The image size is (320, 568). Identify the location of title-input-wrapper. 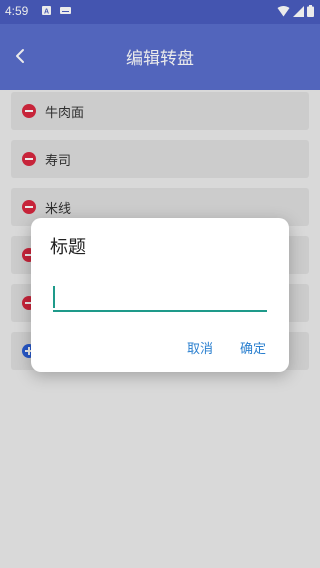
(160, 298).